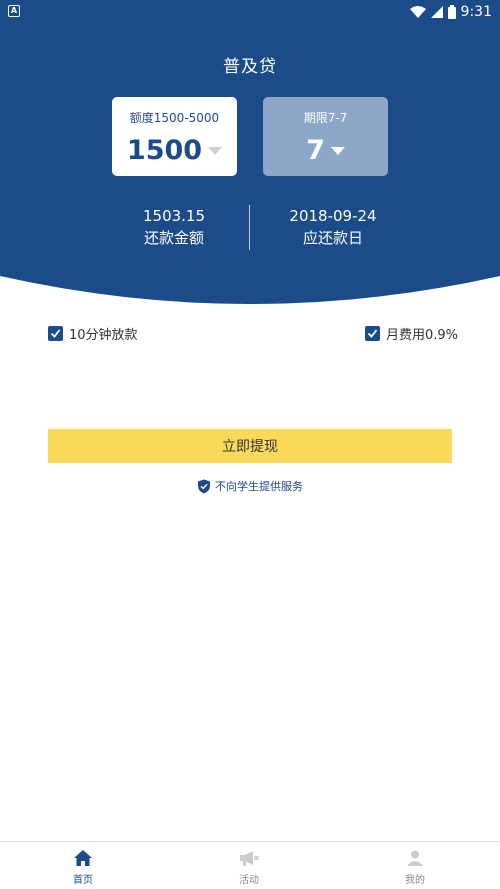 The image size is (500, 889). I want to click on loan-options: 10分钟放款 月费用0.9%, so click(250, 334).